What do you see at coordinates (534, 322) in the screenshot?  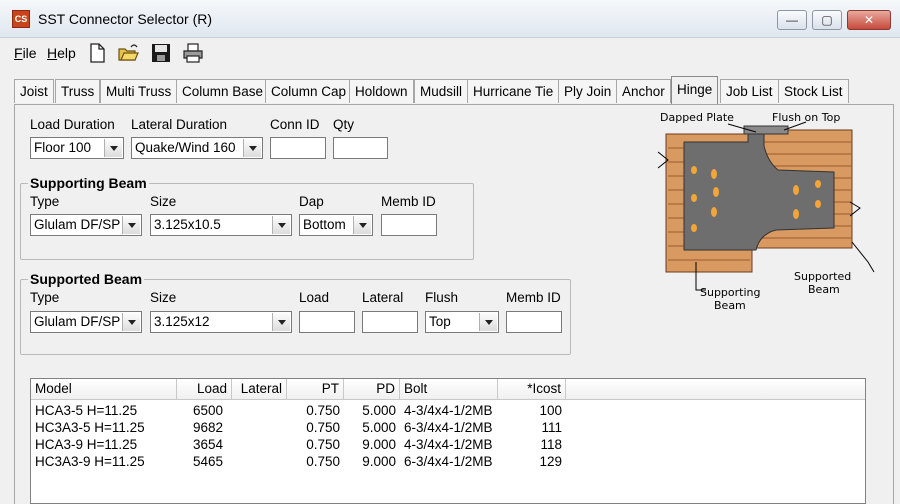 I see `supported-memb-id-input` at bounding box center [534, 322].